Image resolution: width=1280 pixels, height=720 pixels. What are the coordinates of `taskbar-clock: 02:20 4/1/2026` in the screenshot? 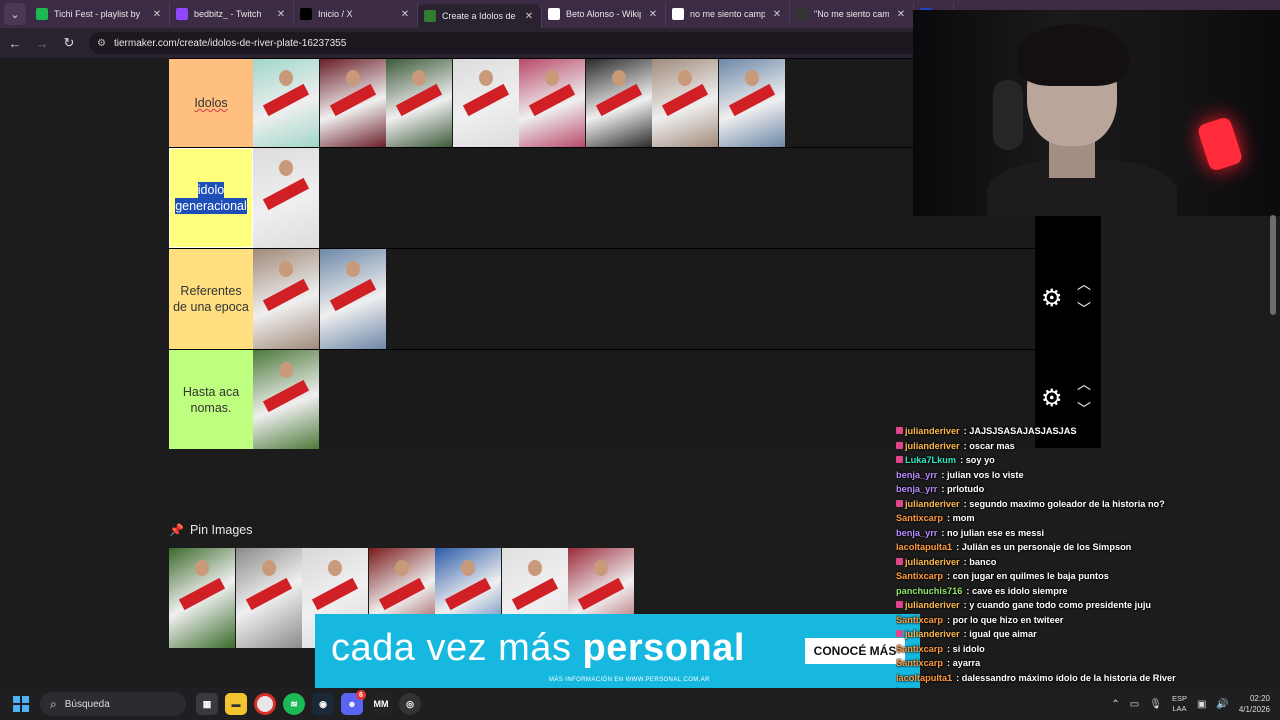 It's located at (1254, 704).